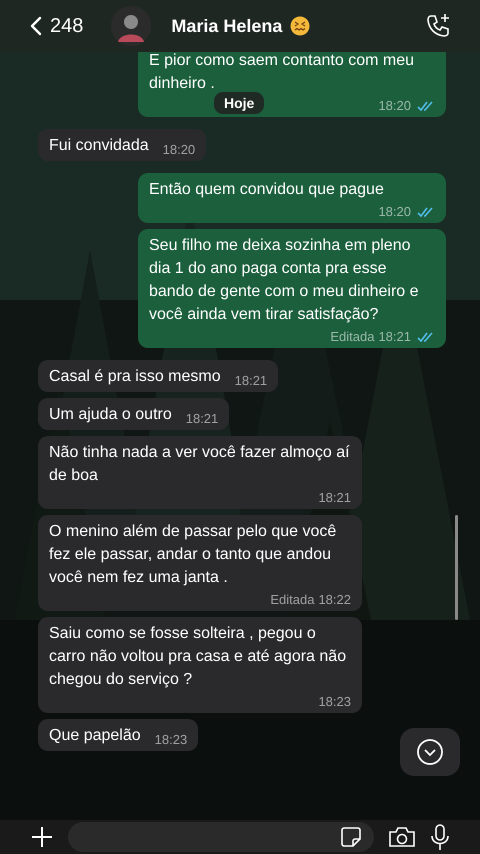 The height and width of the screenshot is (854, 480). I want to click on message-text: Não tinha nada a ver você fazer almoço aí de boa, so click(200, 464).